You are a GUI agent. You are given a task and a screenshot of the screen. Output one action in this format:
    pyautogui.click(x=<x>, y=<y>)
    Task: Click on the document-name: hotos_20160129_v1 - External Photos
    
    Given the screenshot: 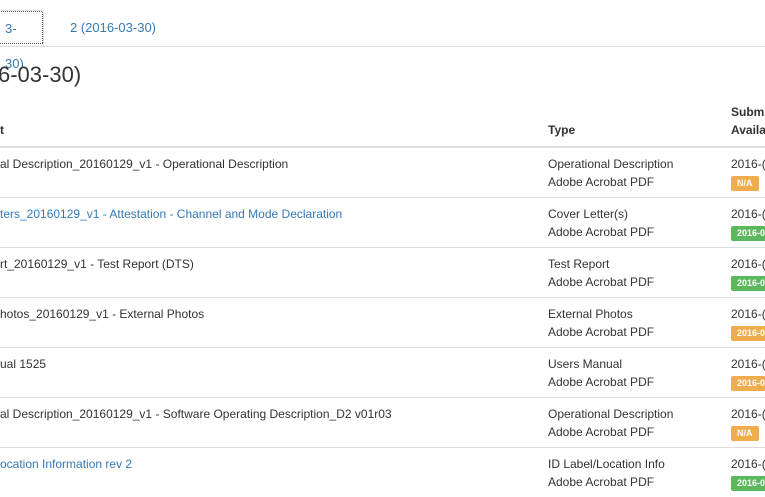 What is the action you would take?
    pyautogui.click(x=102, y=314)
    